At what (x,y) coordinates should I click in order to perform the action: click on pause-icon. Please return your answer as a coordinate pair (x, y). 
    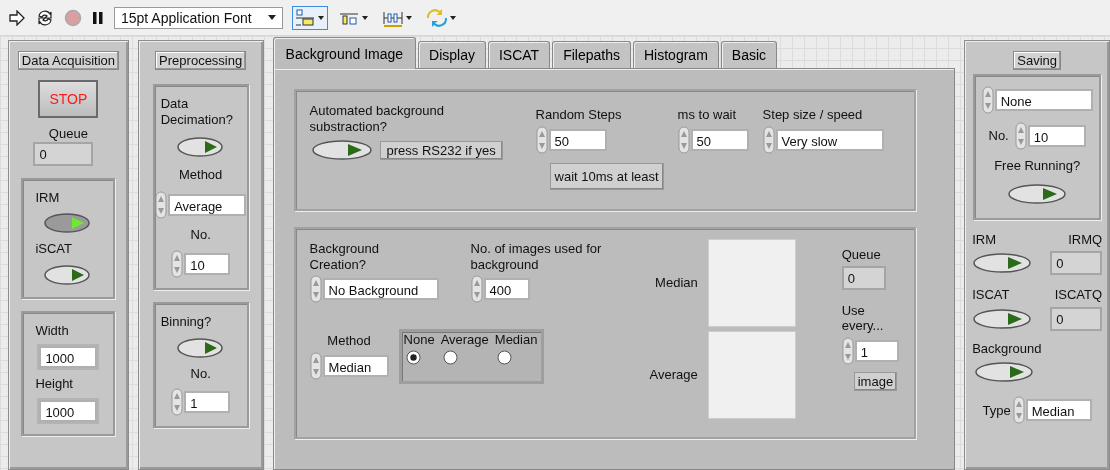
    Looking at the image, I should click on (98, 17).